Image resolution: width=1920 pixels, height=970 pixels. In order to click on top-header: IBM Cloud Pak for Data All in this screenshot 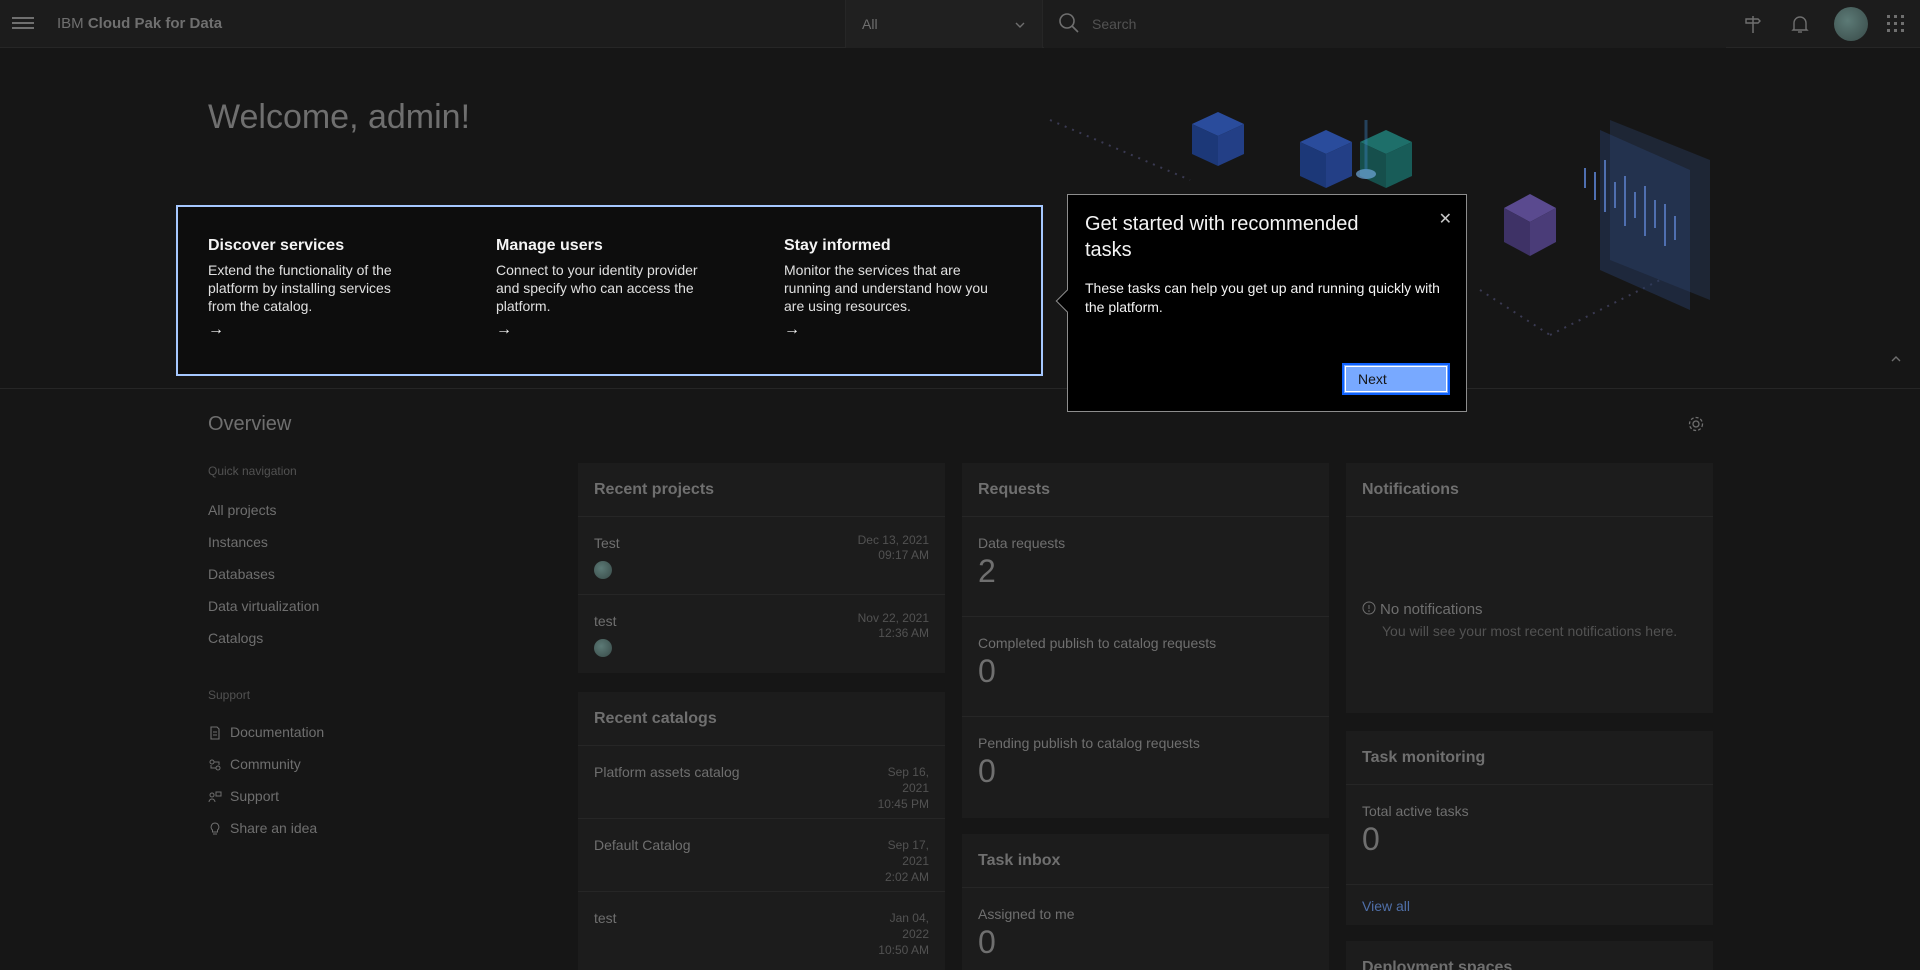, I will do `click(960, 24)`.